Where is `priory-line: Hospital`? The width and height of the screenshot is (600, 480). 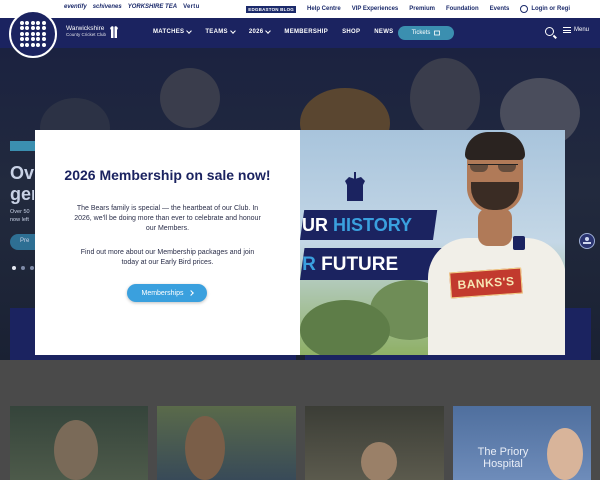
priory-line: Hospital is located at coordinates (503, 464).